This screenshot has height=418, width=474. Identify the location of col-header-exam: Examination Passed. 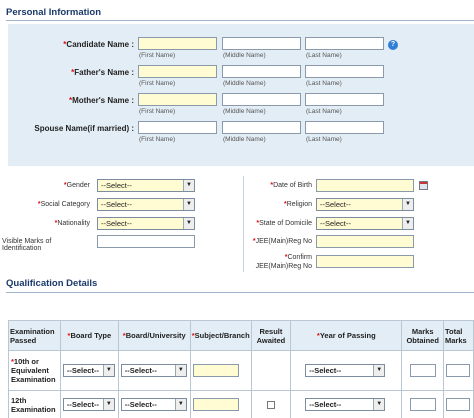
(34, 335).